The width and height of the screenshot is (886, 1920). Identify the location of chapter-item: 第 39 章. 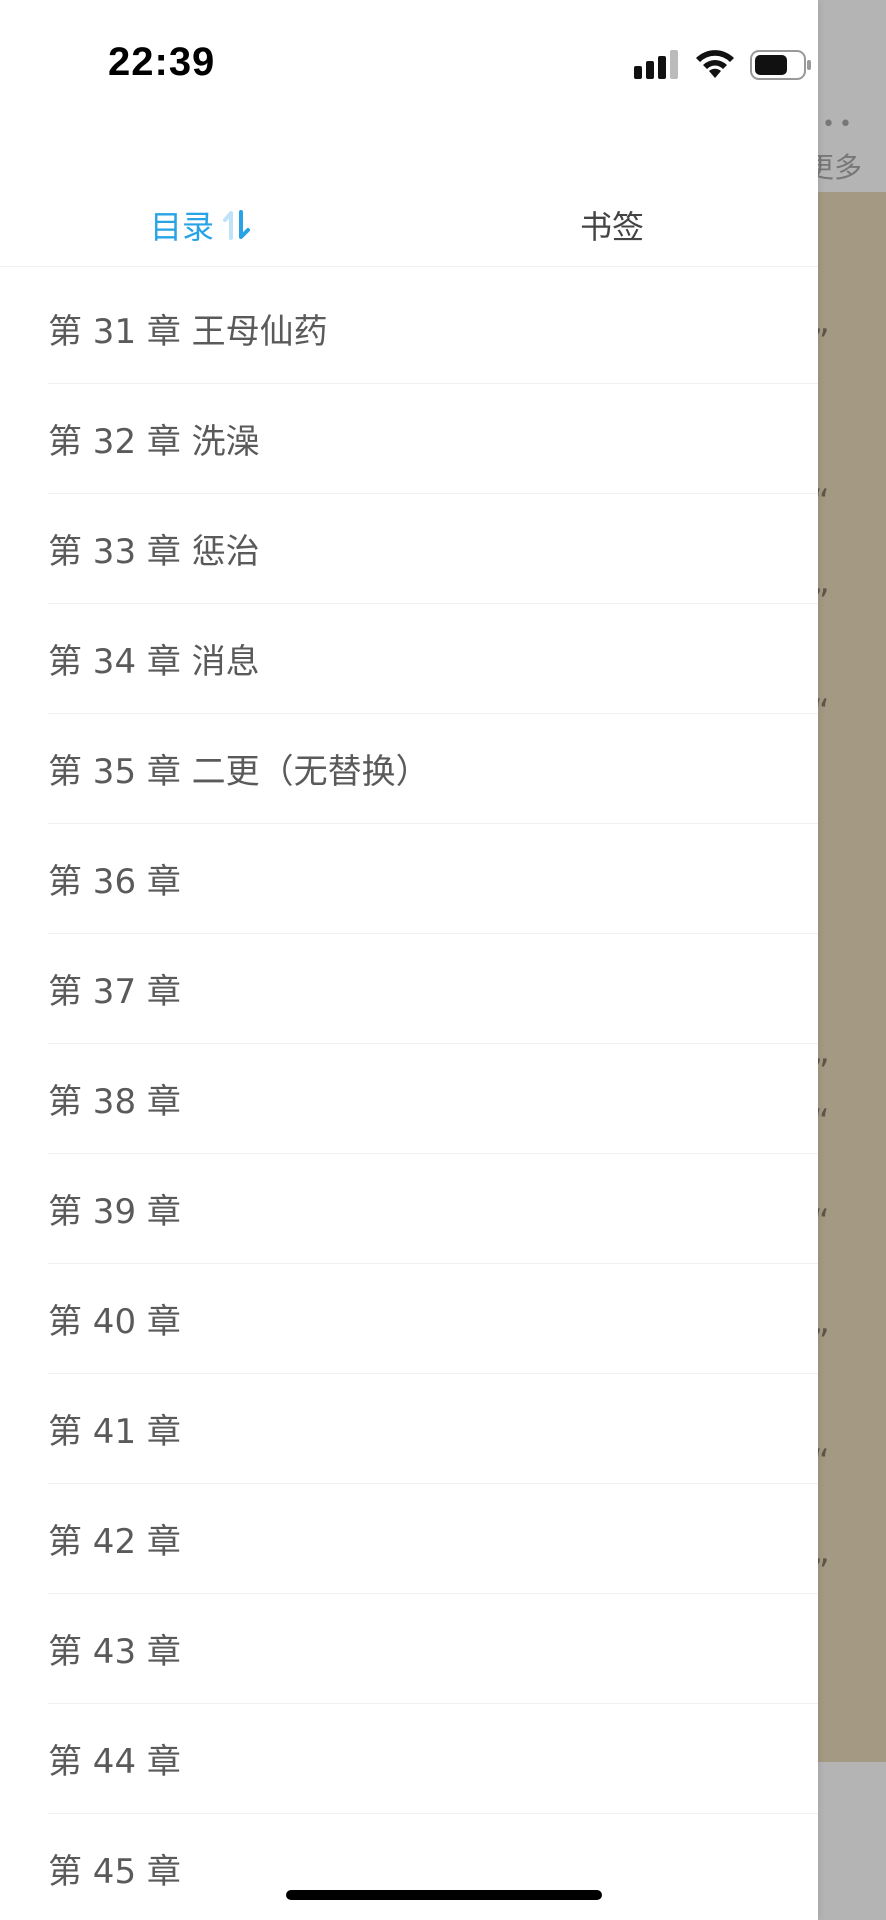
(433, 1209).